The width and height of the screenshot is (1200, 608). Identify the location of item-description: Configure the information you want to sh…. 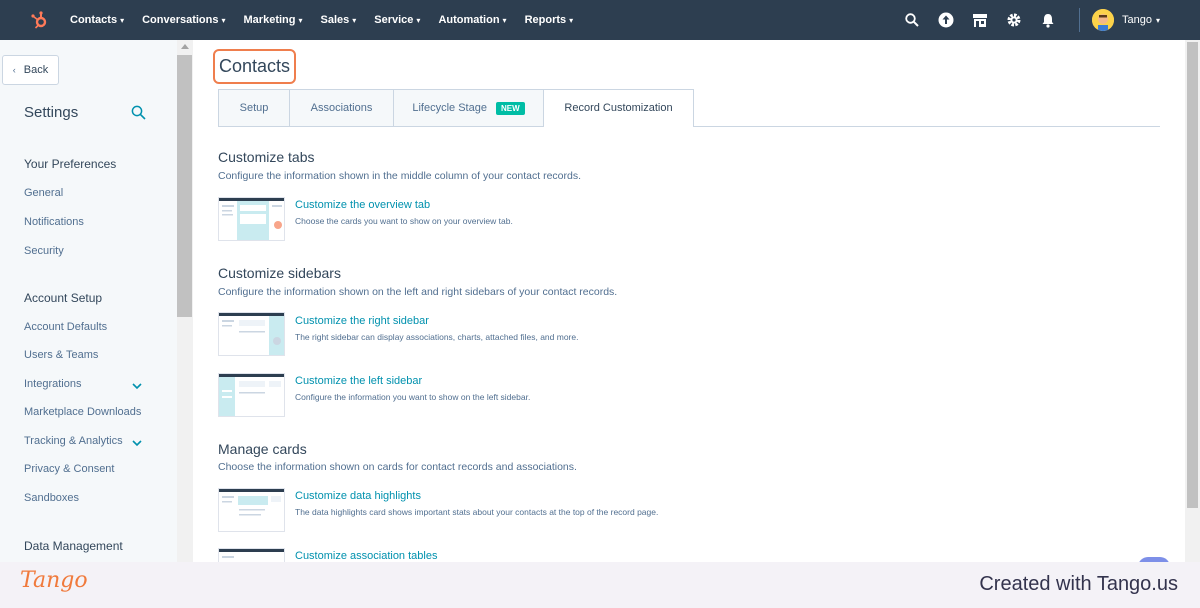
(413, 397).